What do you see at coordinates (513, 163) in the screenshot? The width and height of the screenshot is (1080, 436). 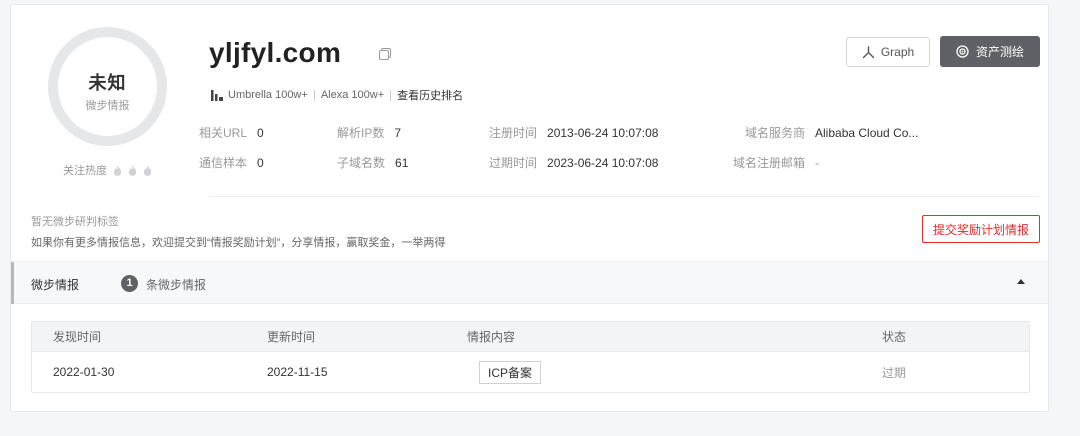 I see `expire-time-label: 过期时间` at bounding box center [513, 163].